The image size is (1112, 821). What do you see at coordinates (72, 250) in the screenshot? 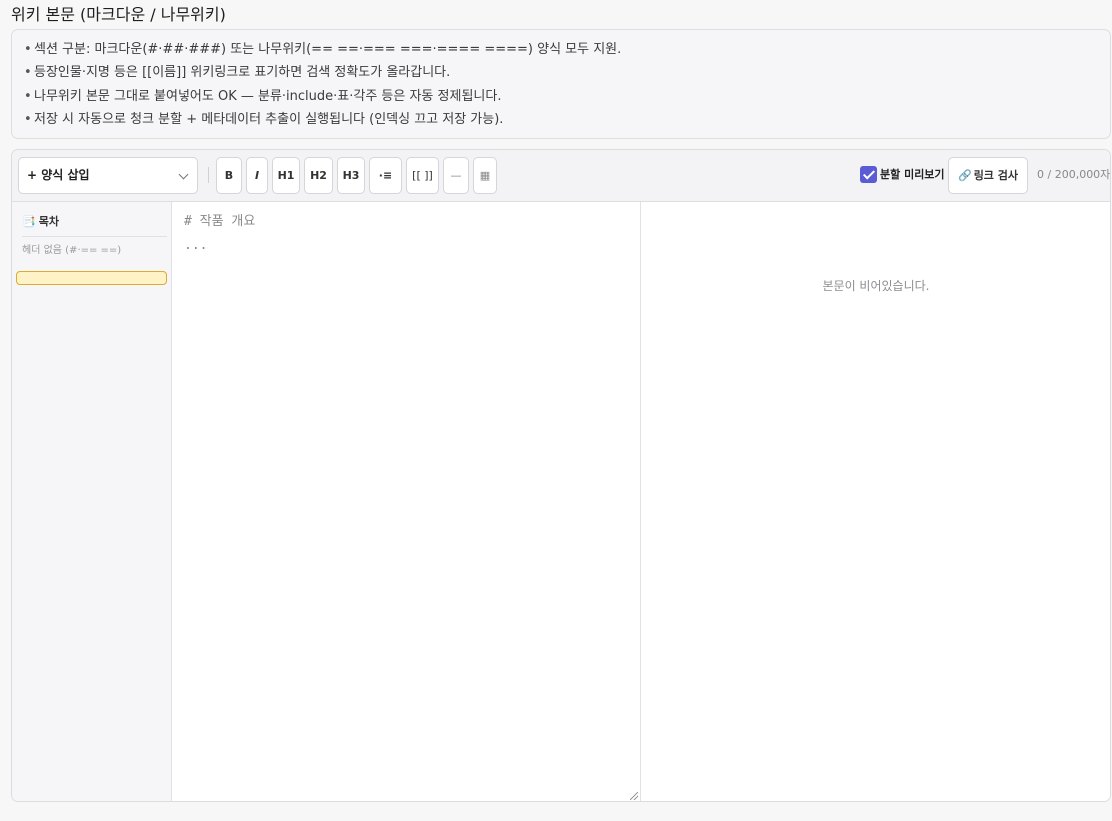
I see `toc-empty-message: 헤더 없음 (#·== ==)` at bounding box center [72, 250].